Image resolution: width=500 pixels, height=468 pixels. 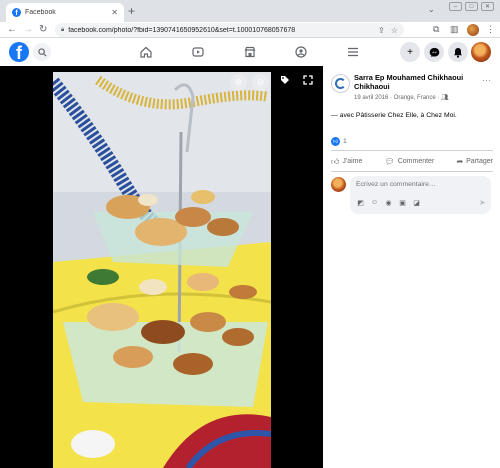 I want to click on author-avatar, so click(x=340, y=83).